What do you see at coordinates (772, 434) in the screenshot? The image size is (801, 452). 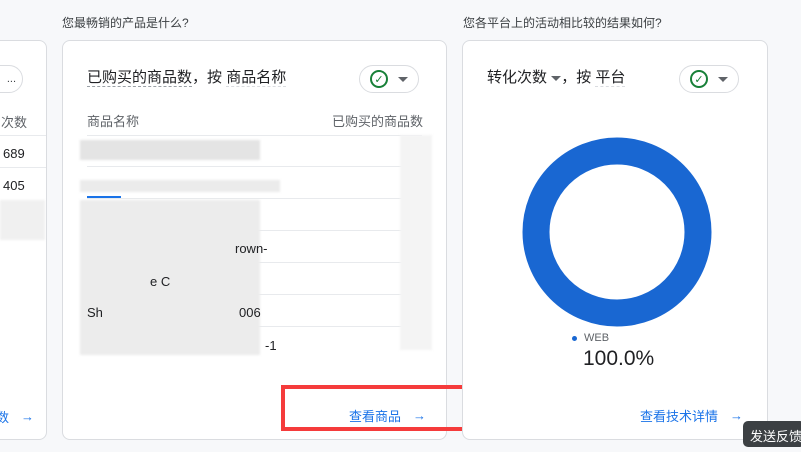 I see `feedback-button: 发送反馈` at bounding box center [772, 434].